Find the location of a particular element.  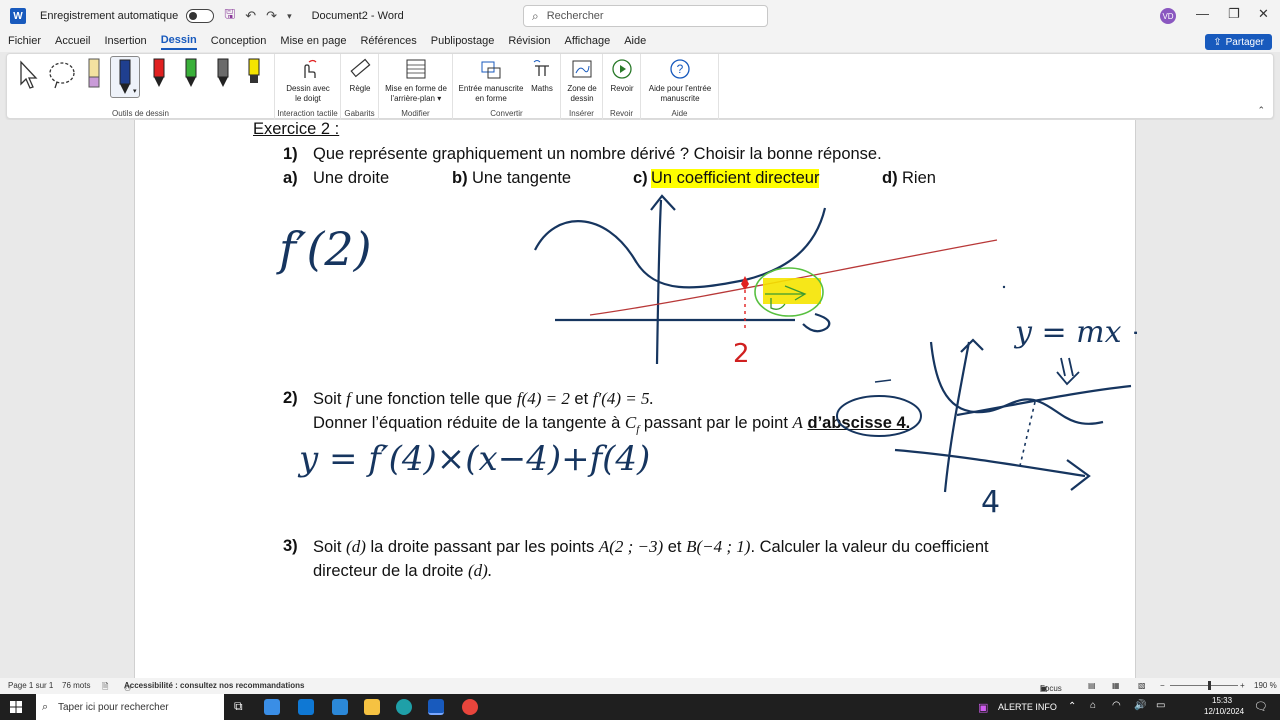

pen-green-icon is located at coordinates (191, 73).